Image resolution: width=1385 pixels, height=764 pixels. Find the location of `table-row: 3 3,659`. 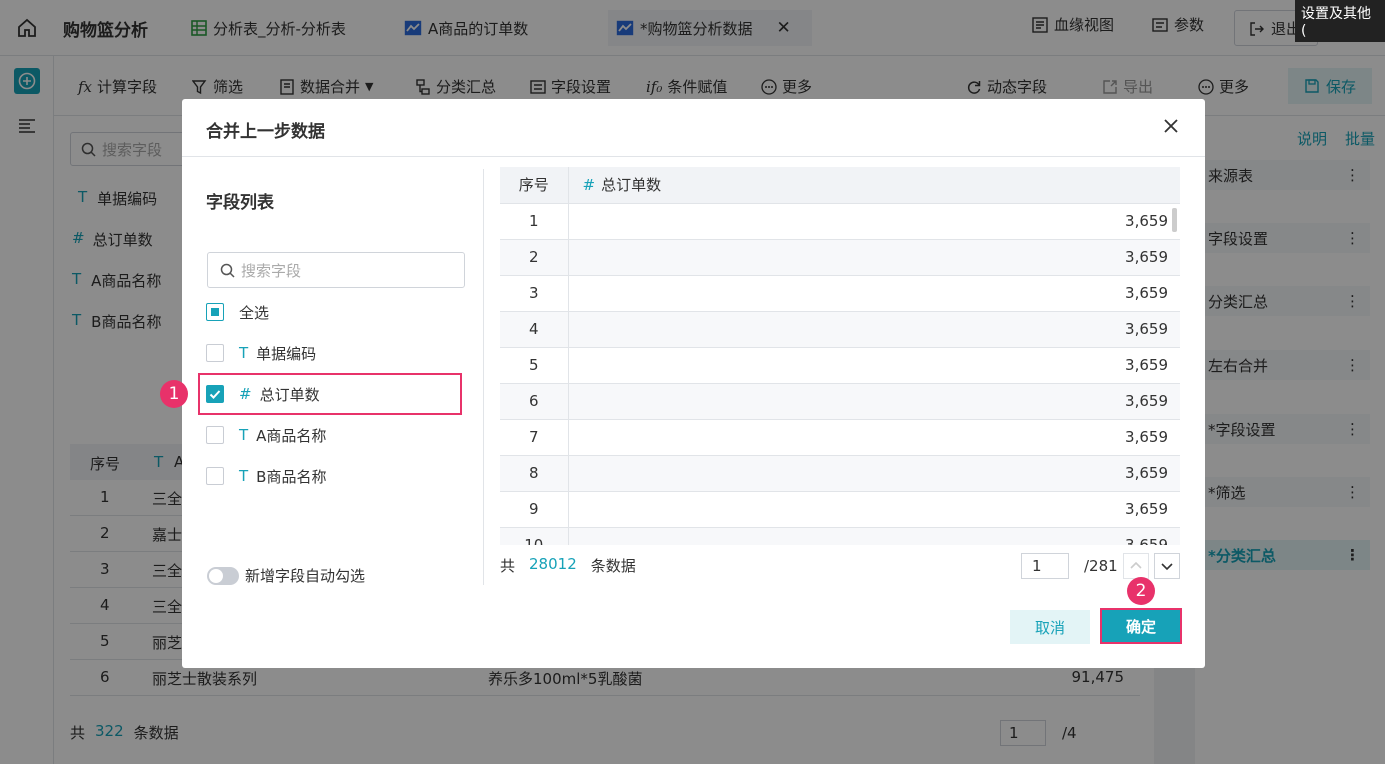

table-row: 3 3,659 is located at coordinates (840, 293).